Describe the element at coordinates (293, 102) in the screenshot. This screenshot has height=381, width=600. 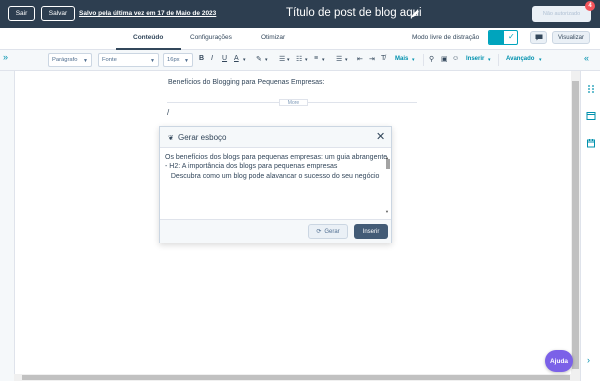
I see `more-marker: More` at that location.